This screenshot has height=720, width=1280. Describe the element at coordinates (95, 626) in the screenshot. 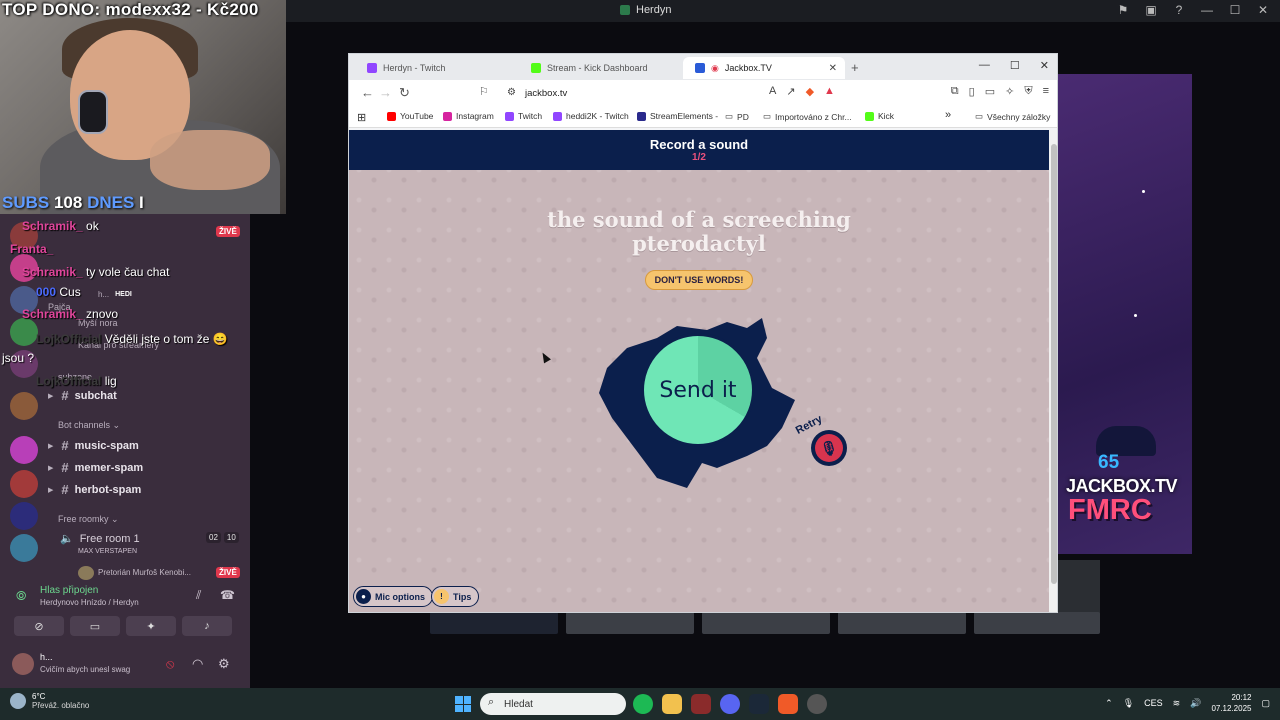

I see `screen-share-button: ▭` at that location.